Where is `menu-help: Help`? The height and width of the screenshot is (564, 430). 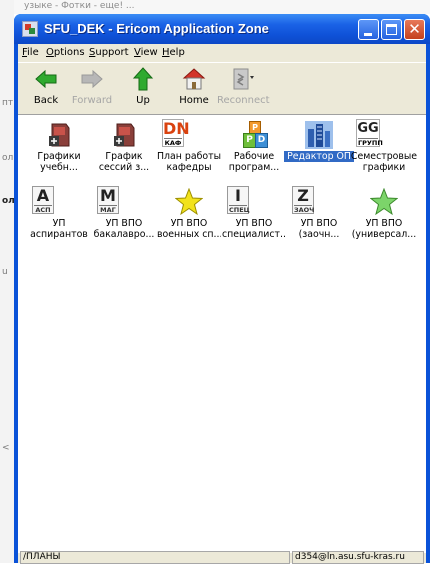 menu-help: Help is located at coordinates (173, 52).